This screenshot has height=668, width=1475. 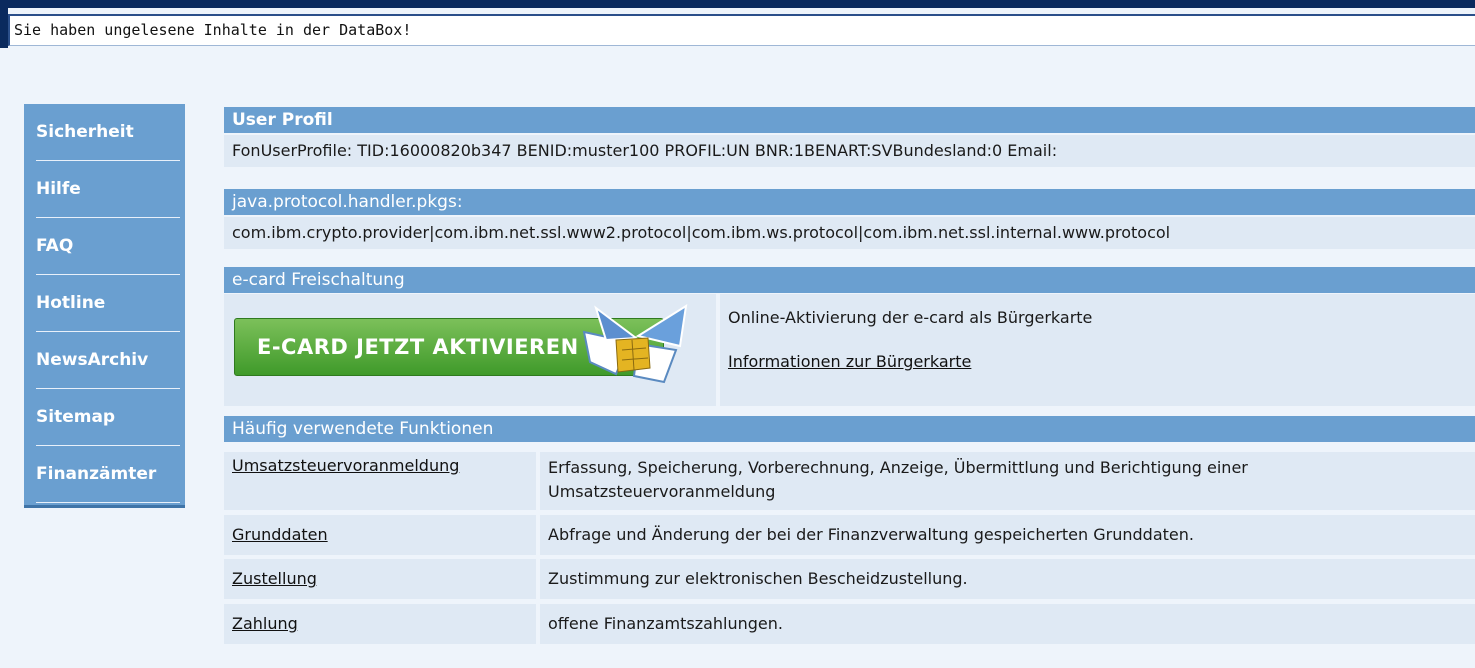 What do you see at coordinates (96, 474) in the screenshot?
I see `sidebar-item-label: Finanzämter` at bounding box center [96, 474].